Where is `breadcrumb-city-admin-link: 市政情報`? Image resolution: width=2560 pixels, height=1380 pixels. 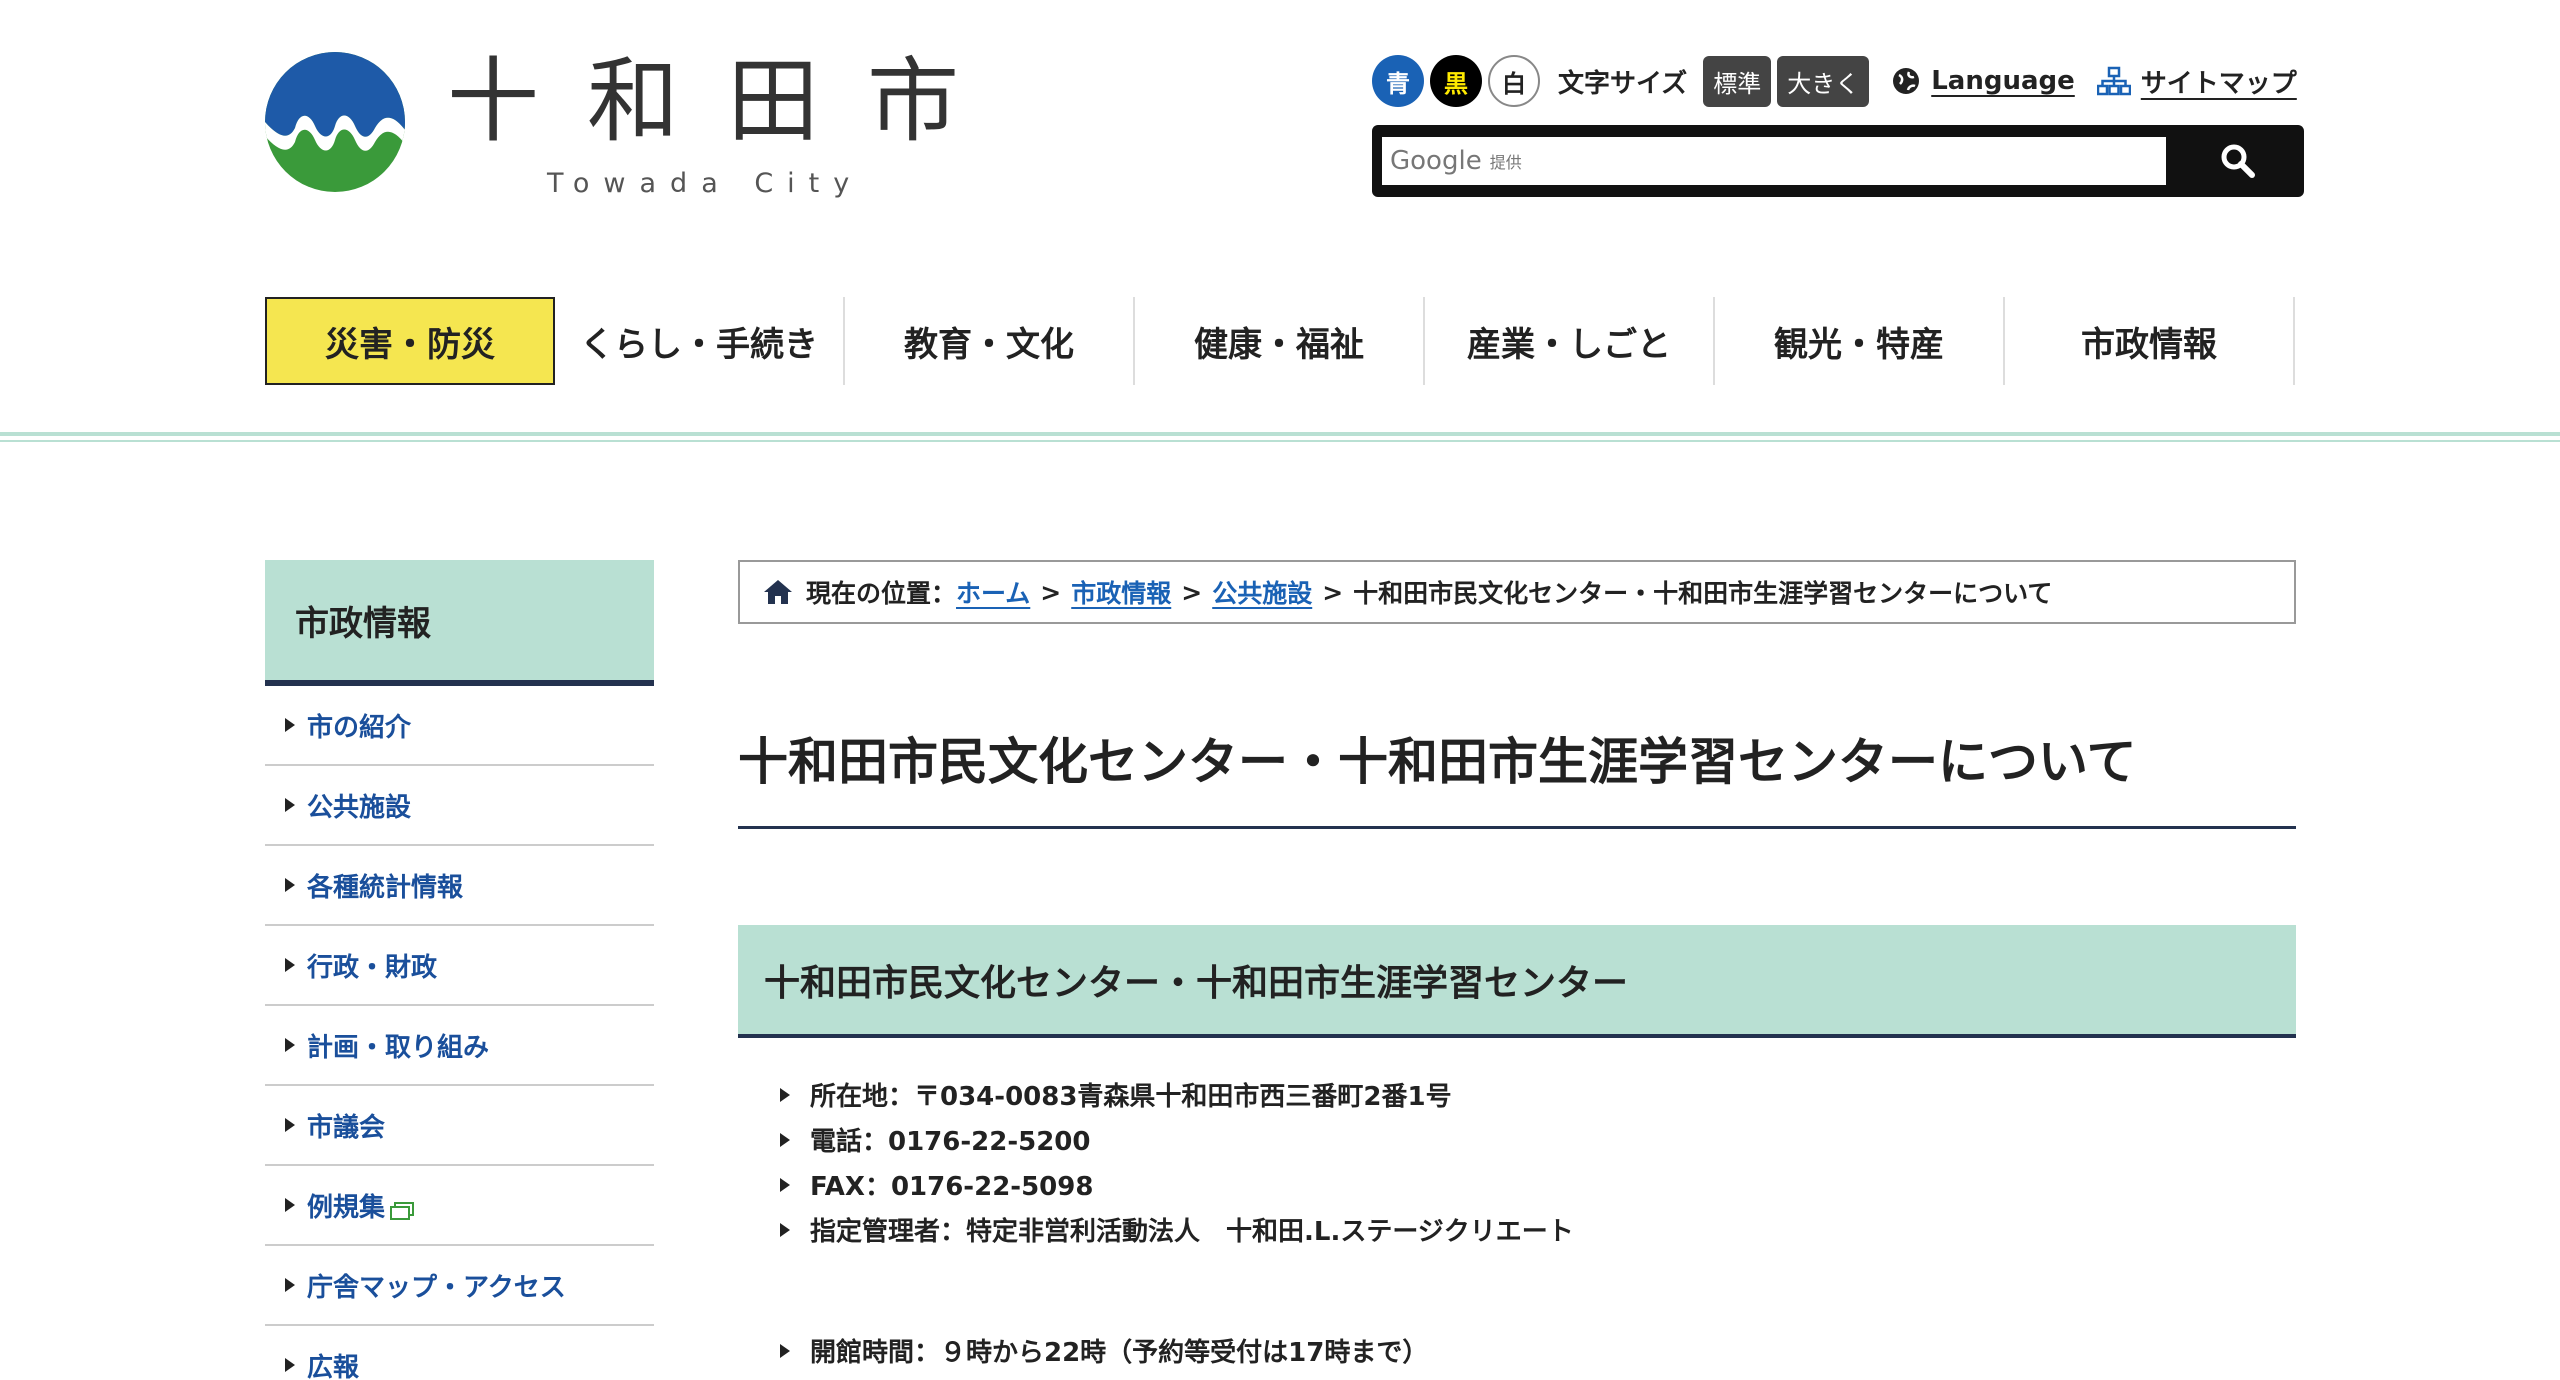 breadcrumb-city-admin-link: 市政情報 is located at coordinates (1121, 592).